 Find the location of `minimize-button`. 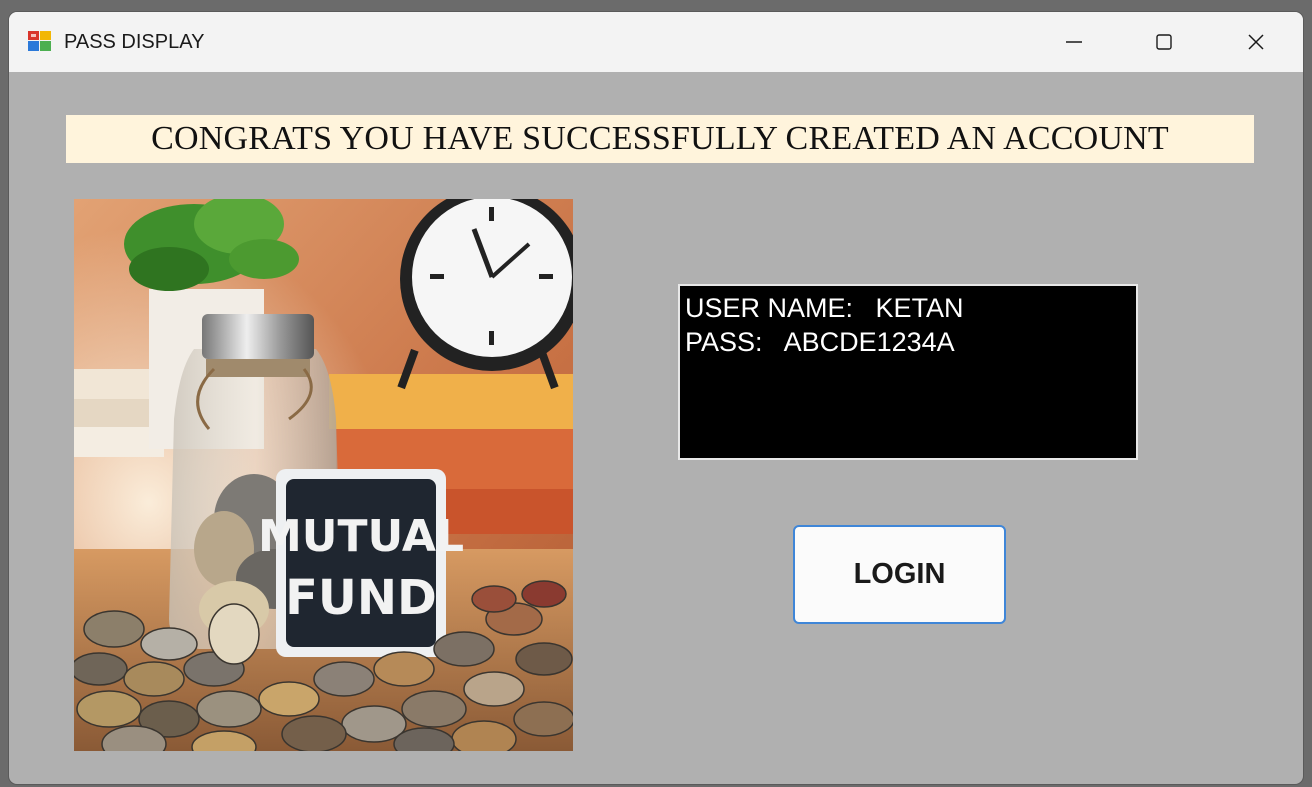

minimize-button is located at coordinates (1074, 42).